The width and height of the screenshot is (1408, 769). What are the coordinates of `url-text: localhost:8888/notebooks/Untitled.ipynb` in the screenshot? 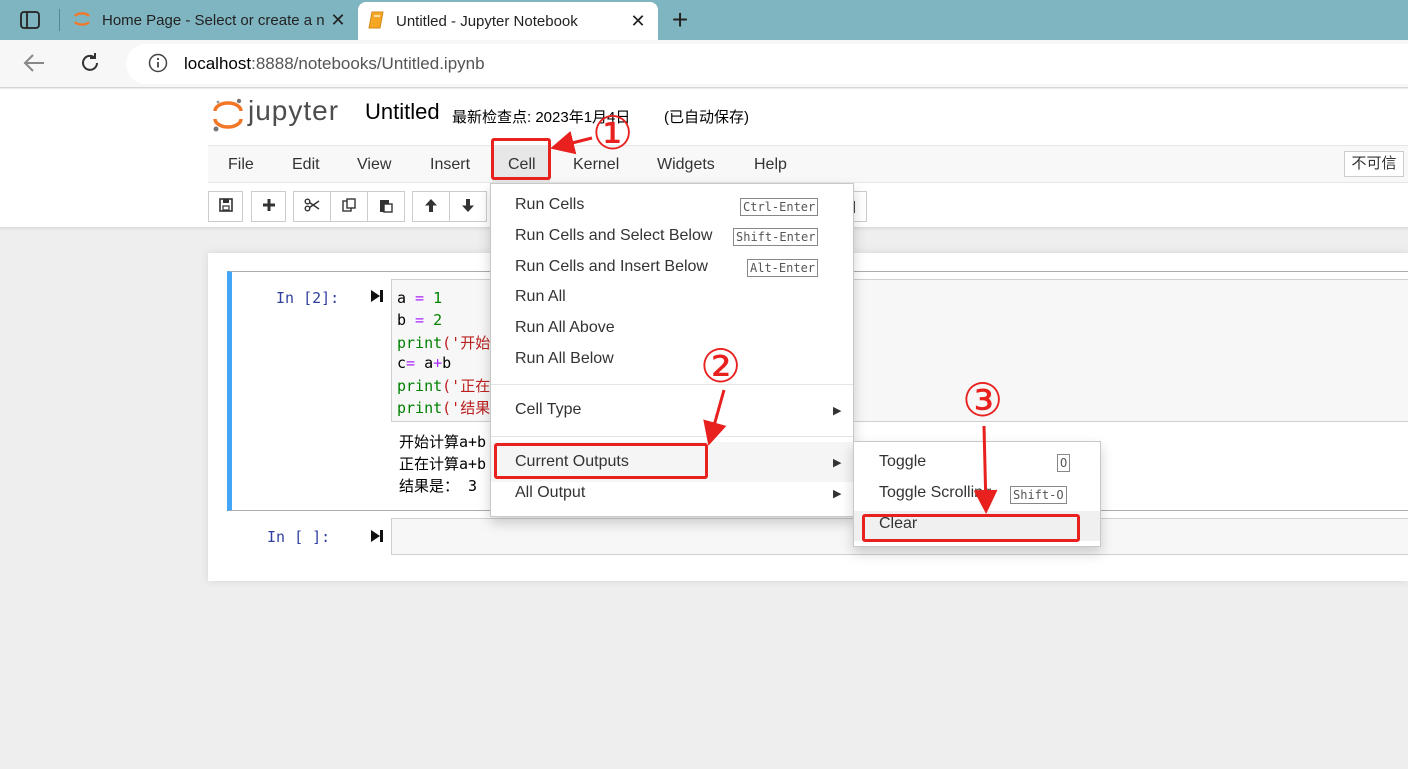 It's located at (334, 64).